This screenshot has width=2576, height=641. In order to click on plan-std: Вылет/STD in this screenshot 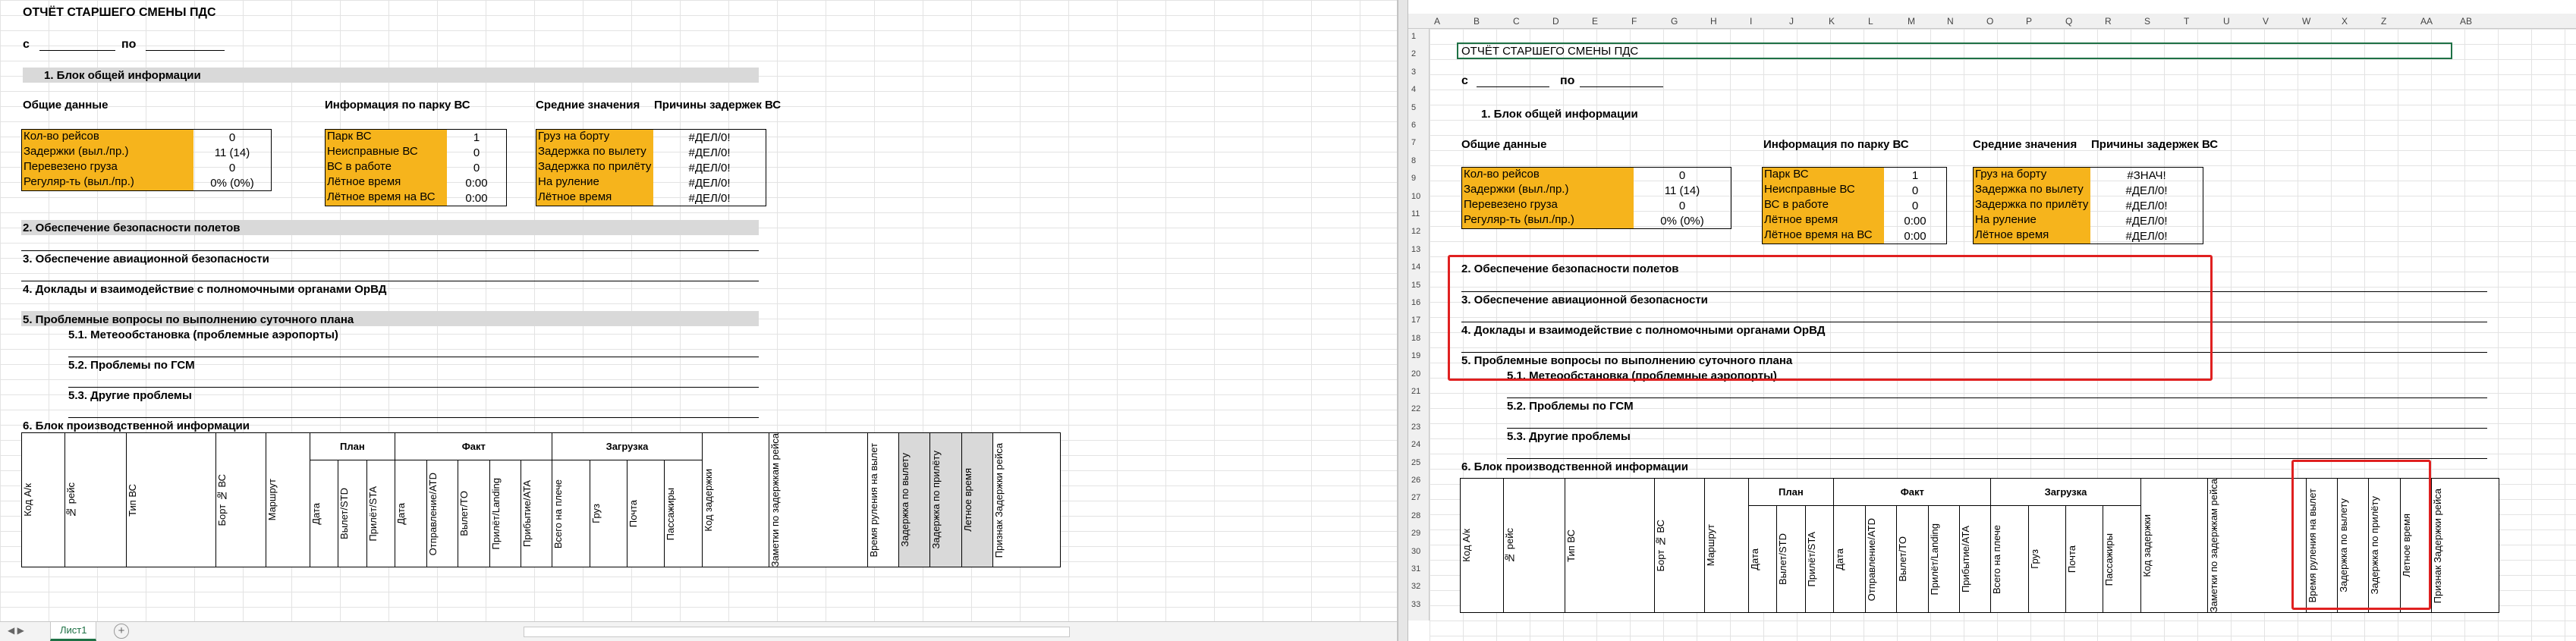, I will do `click(344, 513)`.